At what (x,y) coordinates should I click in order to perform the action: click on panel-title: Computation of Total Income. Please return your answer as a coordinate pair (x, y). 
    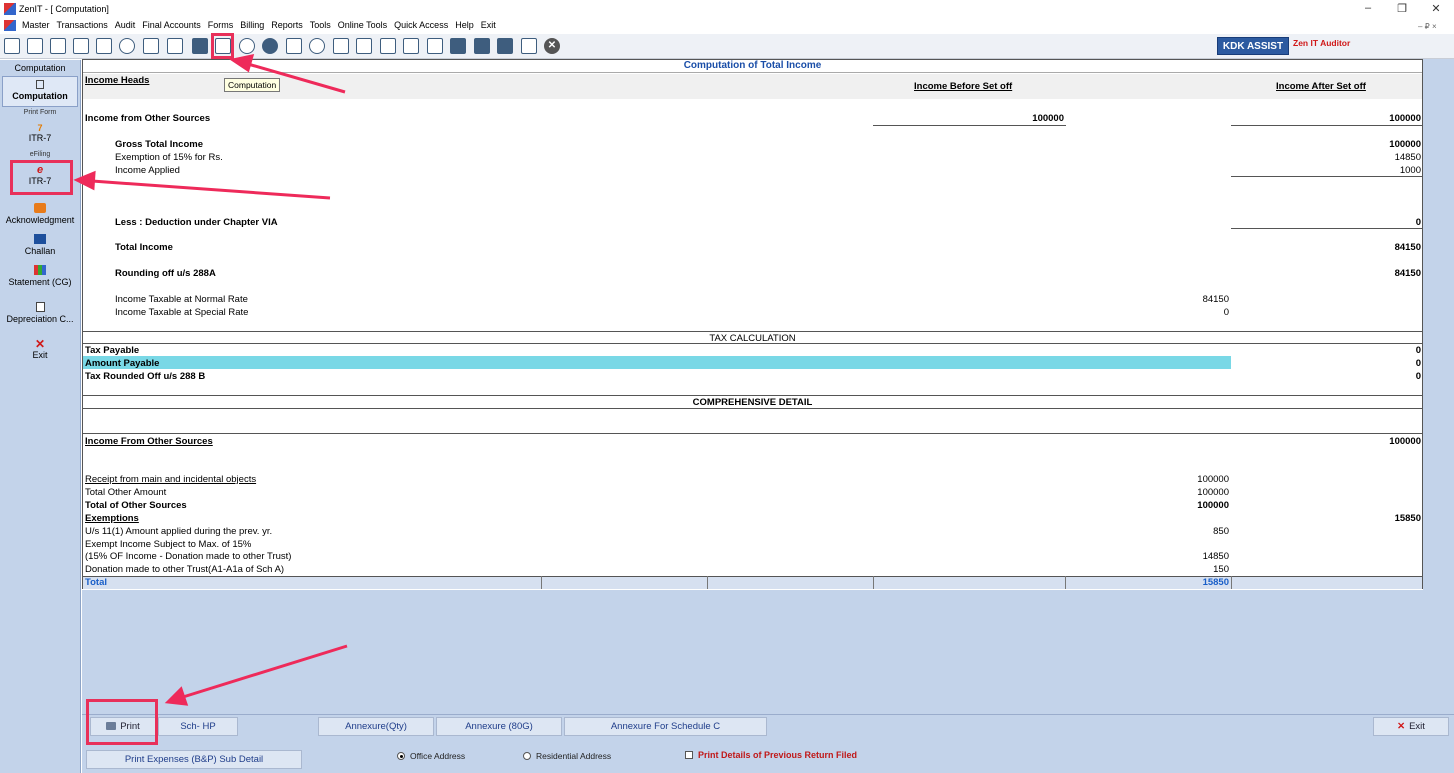
    Looking at the image, I should click on (752, 66).